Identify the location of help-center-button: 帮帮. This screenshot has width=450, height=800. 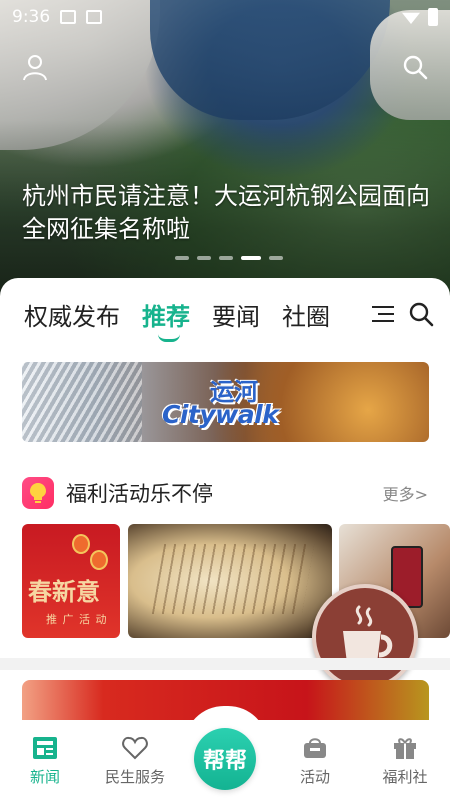
(225, 759).